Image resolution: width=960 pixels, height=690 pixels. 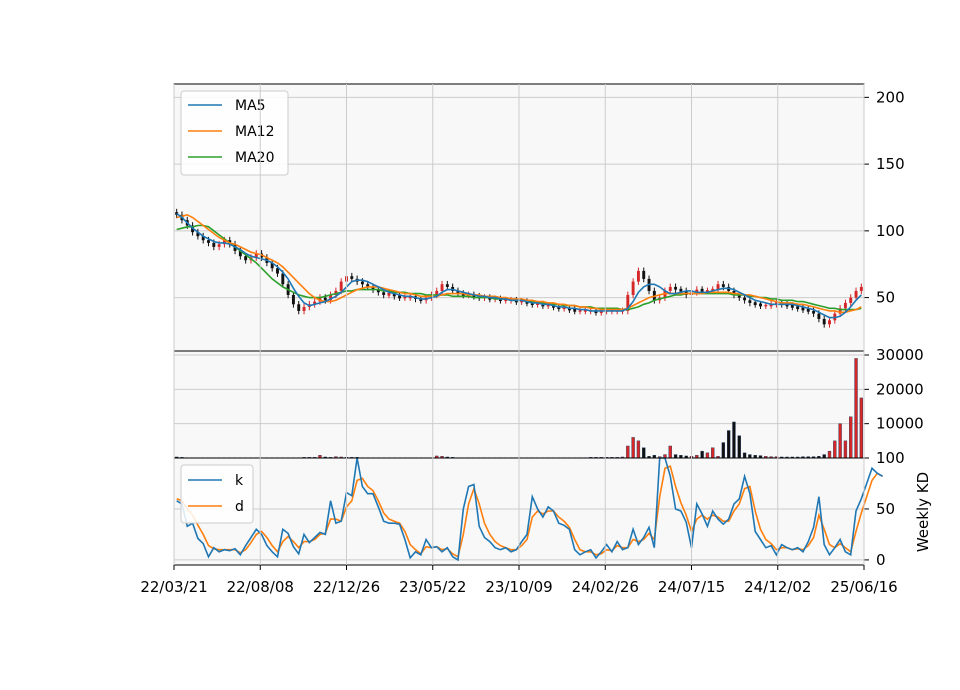 I want to click on x-tick-label: 23/10/09, so click(x=518, y=587).